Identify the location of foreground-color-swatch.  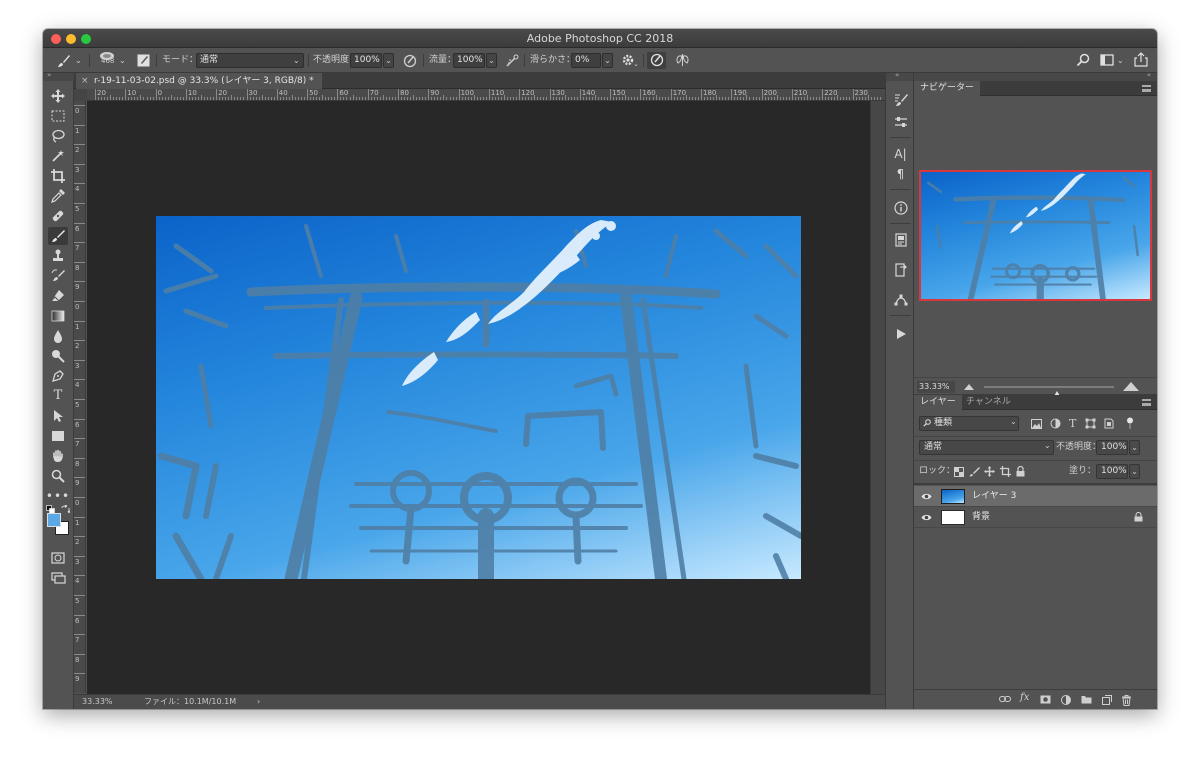
(54, 520).